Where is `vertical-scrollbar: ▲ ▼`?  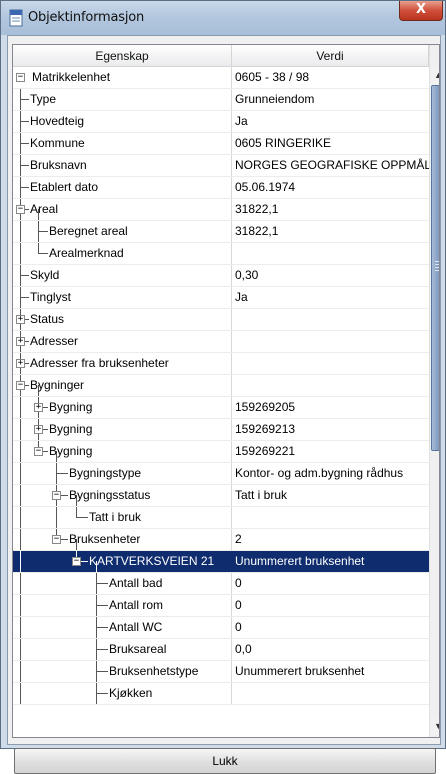 vertical-scrollbar: ▲ ▼ is located at coordinates (434, 391).